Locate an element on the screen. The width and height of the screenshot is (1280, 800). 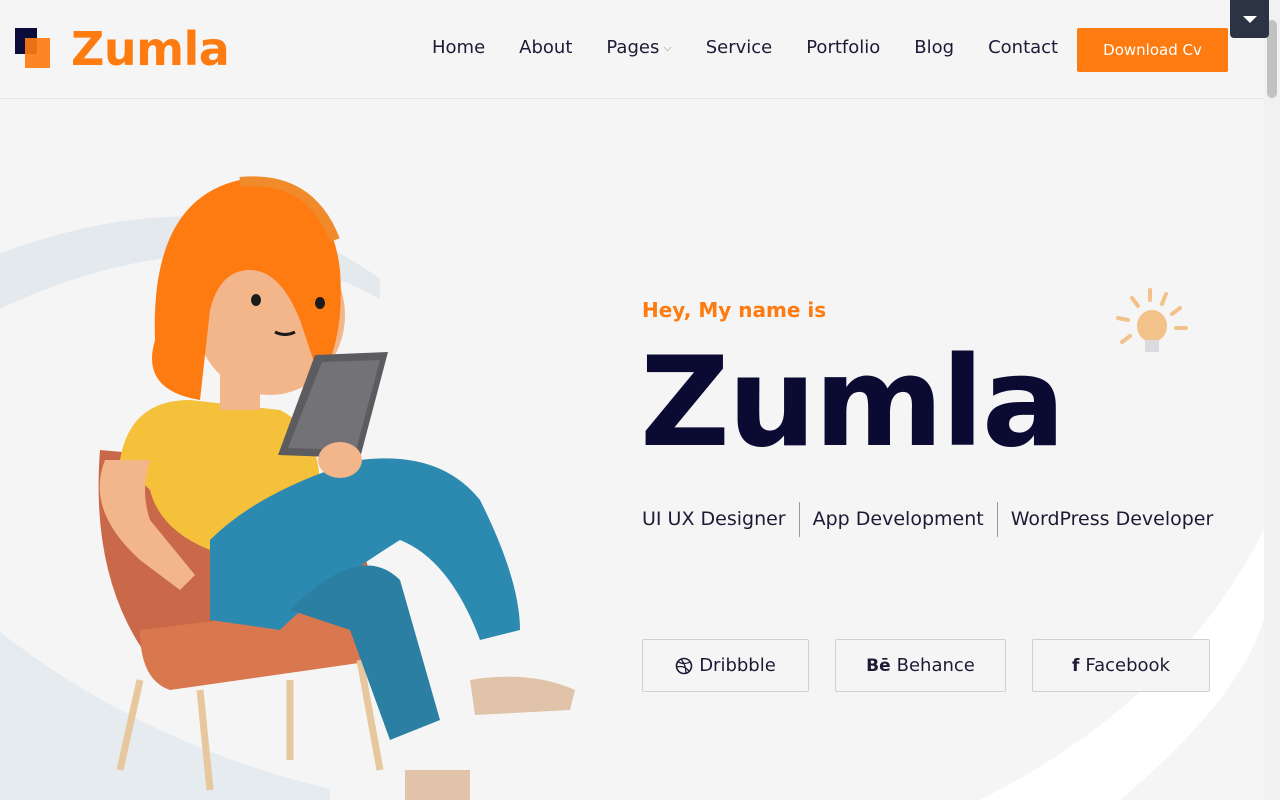
facebook-icon: f is located at coordinates (1076, 665).